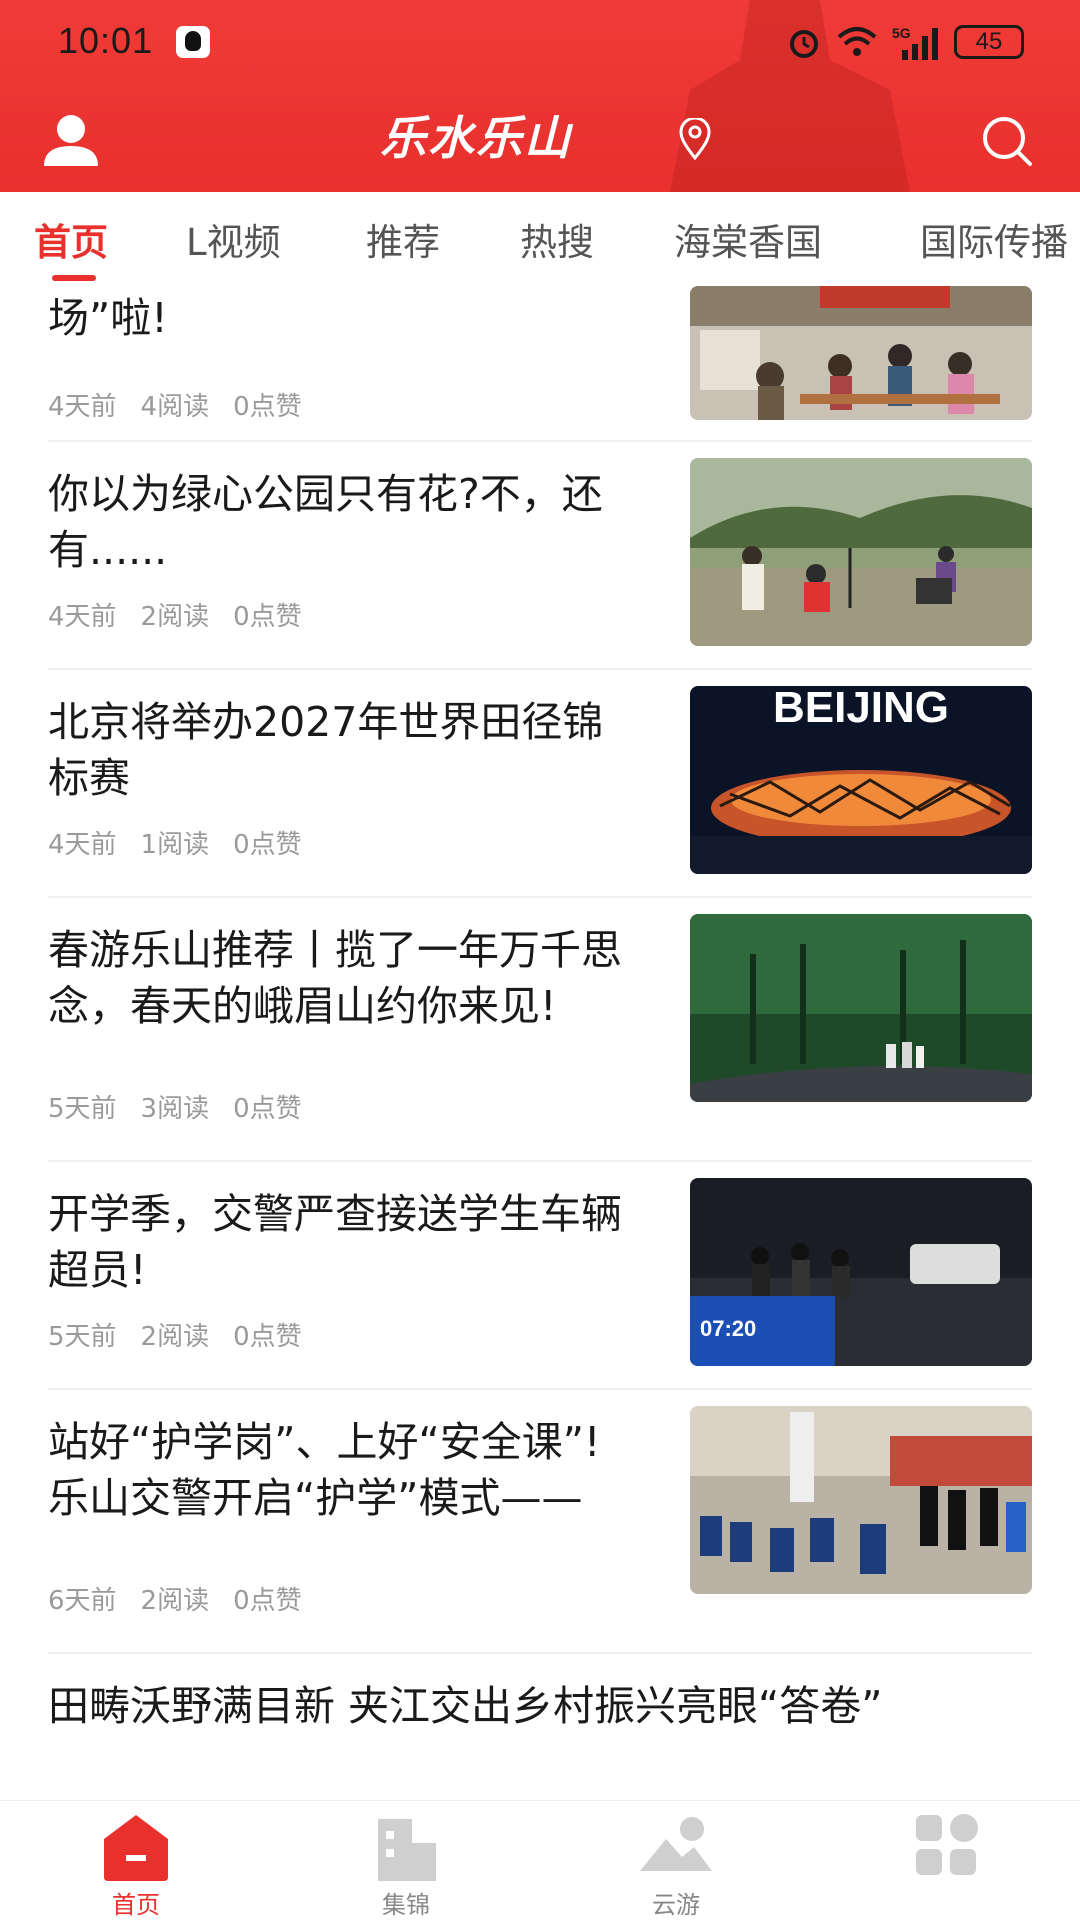  I want to click on news-item: 你以为绿心公园只有花?不，还有...... 4天前 2阅读 0点赞, so click(540, 563).